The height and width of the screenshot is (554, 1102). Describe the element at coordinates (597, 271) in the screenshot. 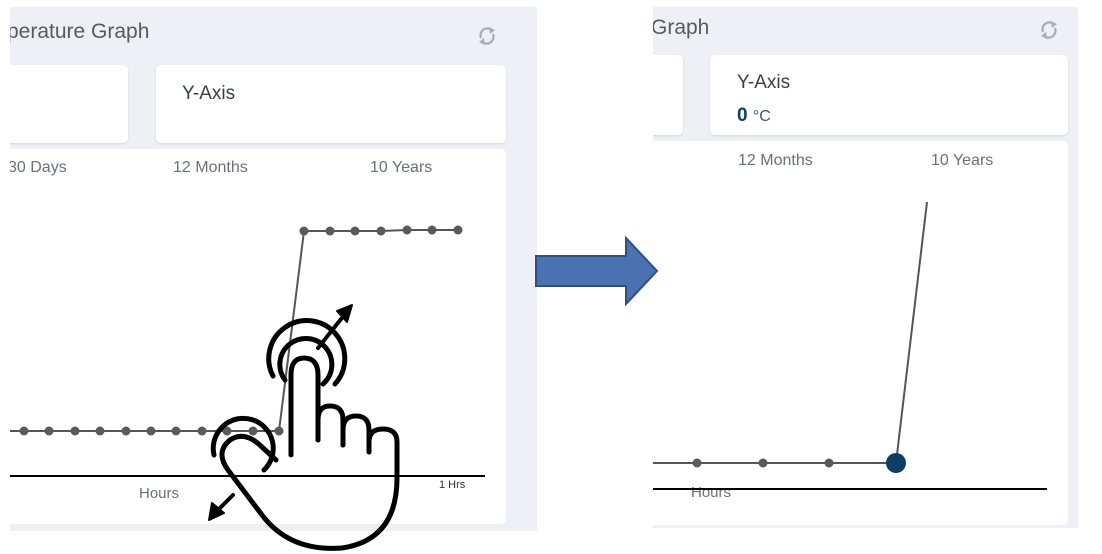

I see `right-arrow` at that location.